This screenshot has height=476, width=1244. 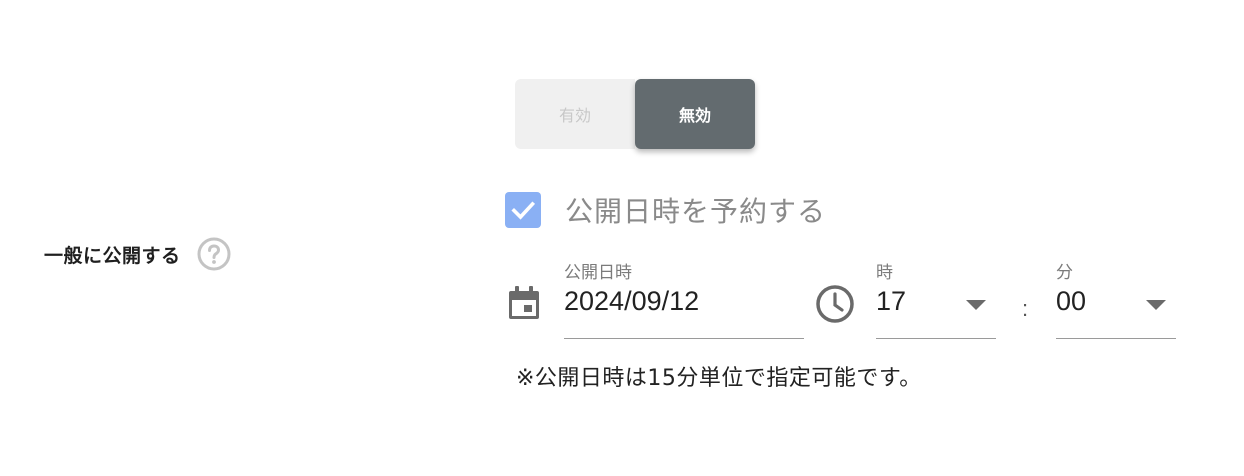 I want to click on help-icon, so click(x=214, y=254).